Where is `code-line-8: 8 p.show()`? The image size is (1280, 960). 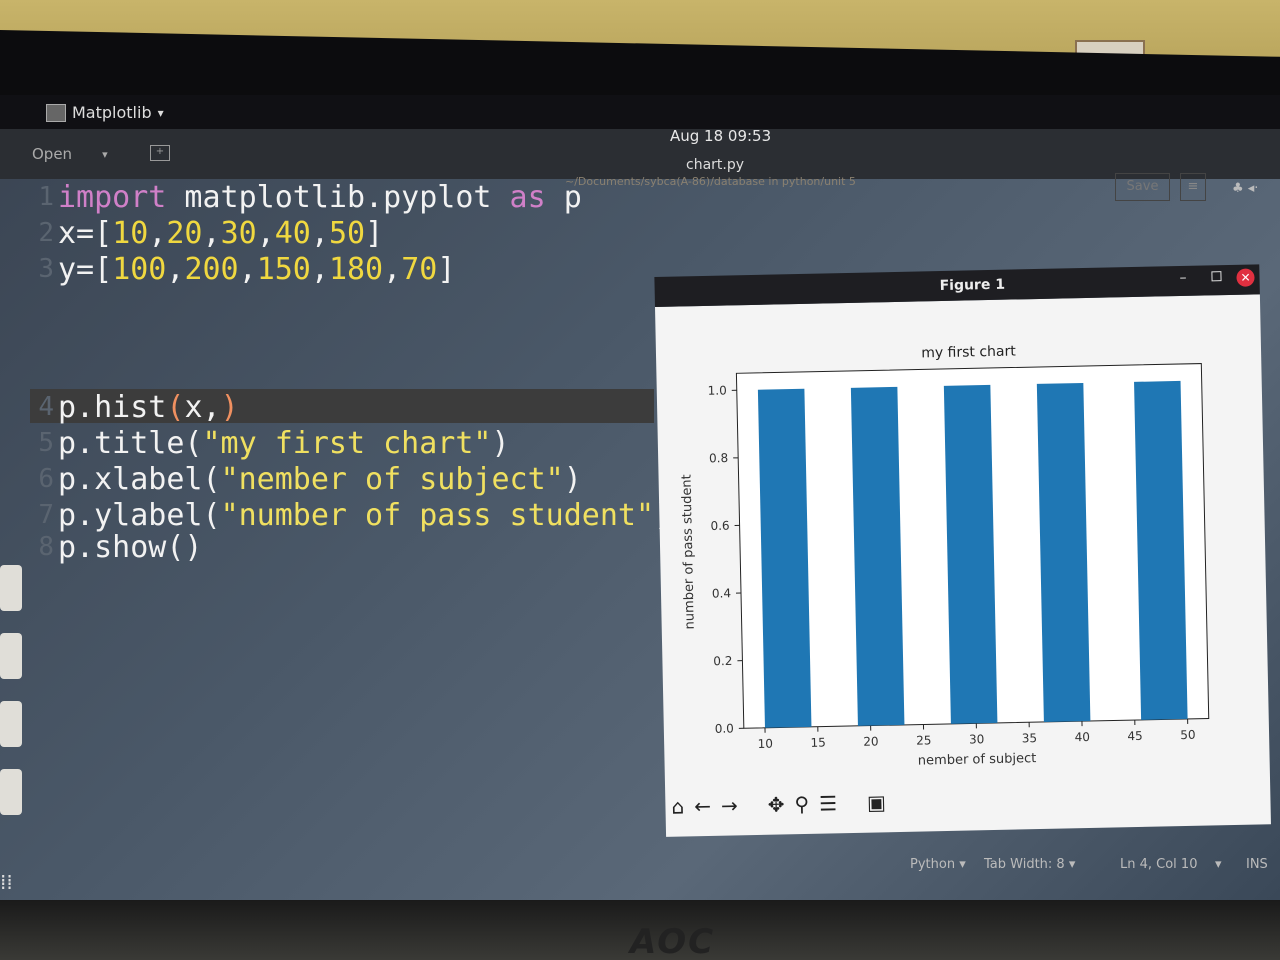
code-line-8: 8 p.show() is located at coordinates (116, 547).